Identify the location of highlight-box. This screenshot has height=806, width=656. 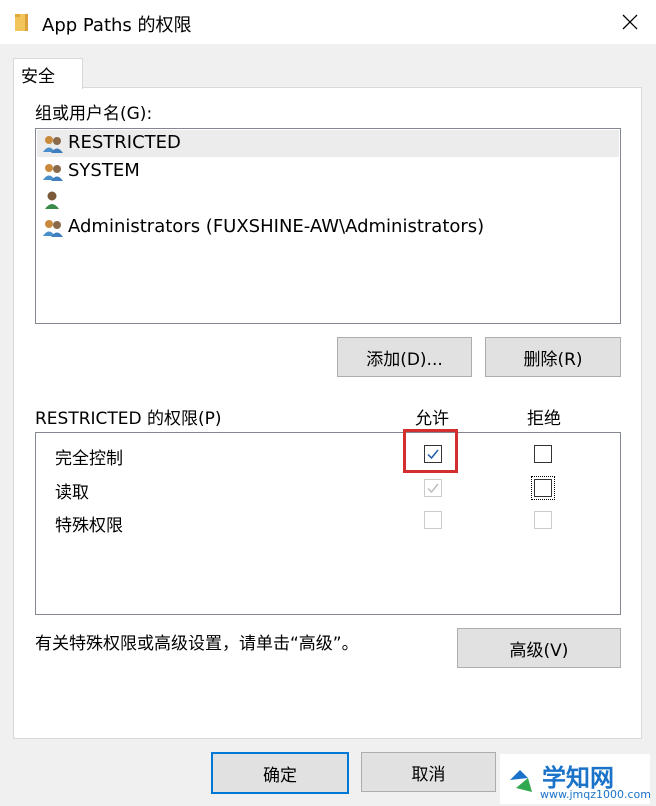
(430, 451).